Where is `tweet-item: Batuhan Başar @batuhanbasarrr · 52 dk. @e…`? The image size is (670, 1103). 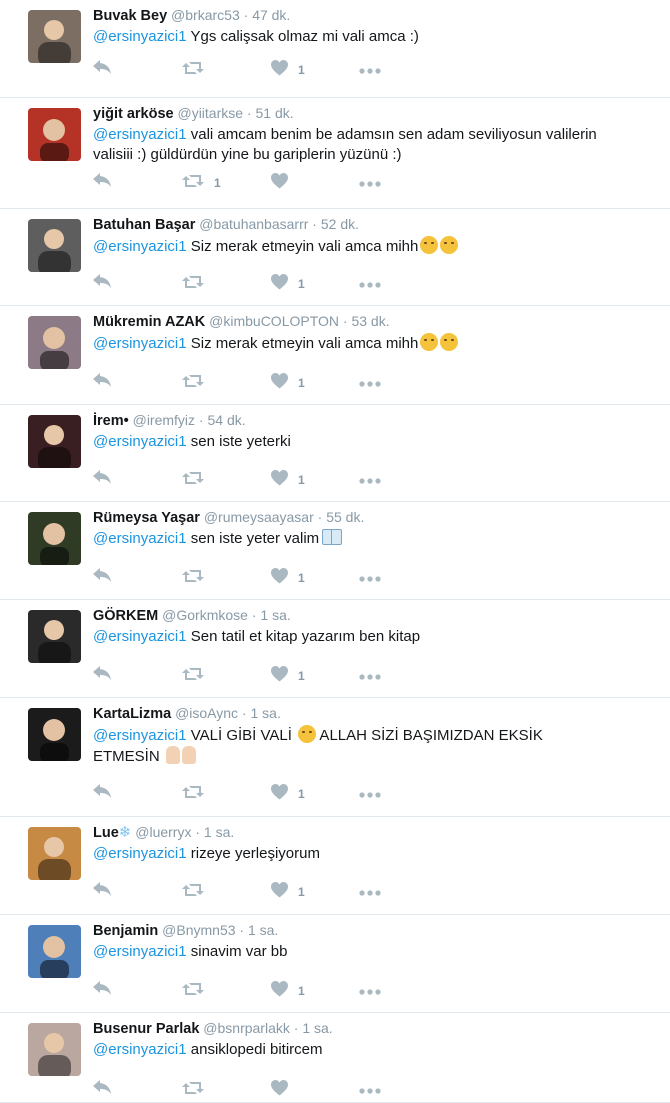
tweet-item: Batuhan Başar @batuhanbasarrr · 52 dk. @e… is located at coordinates (335, 257).